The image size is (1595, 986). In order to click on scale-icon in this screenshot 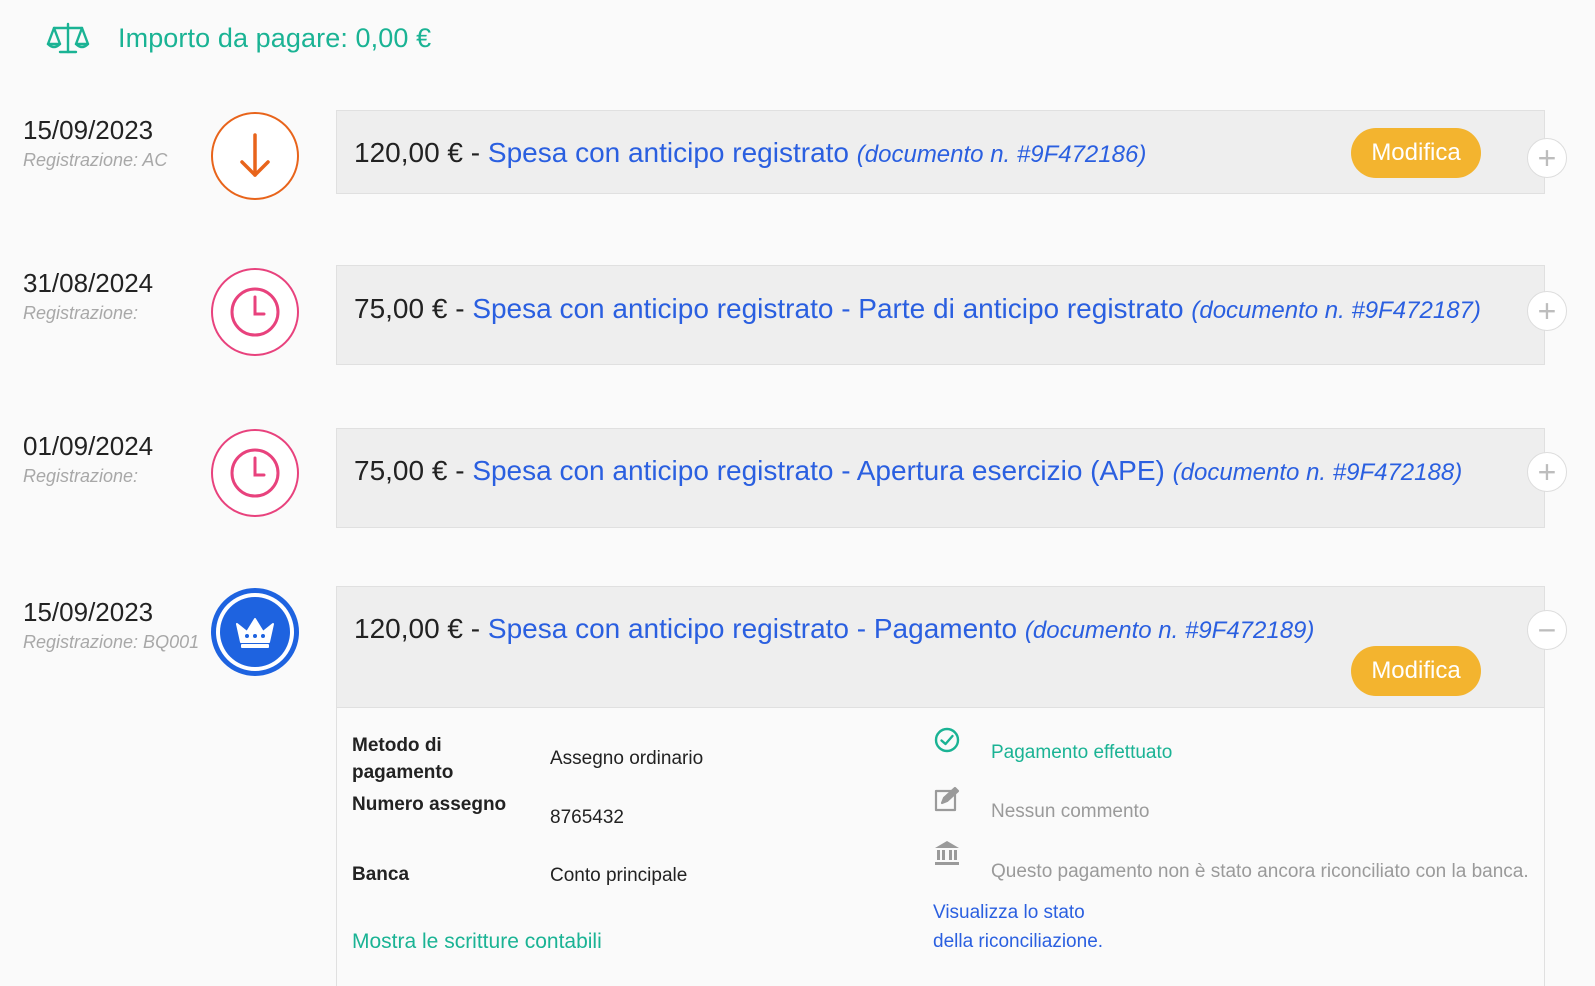, I will do `click(68, 38)`.